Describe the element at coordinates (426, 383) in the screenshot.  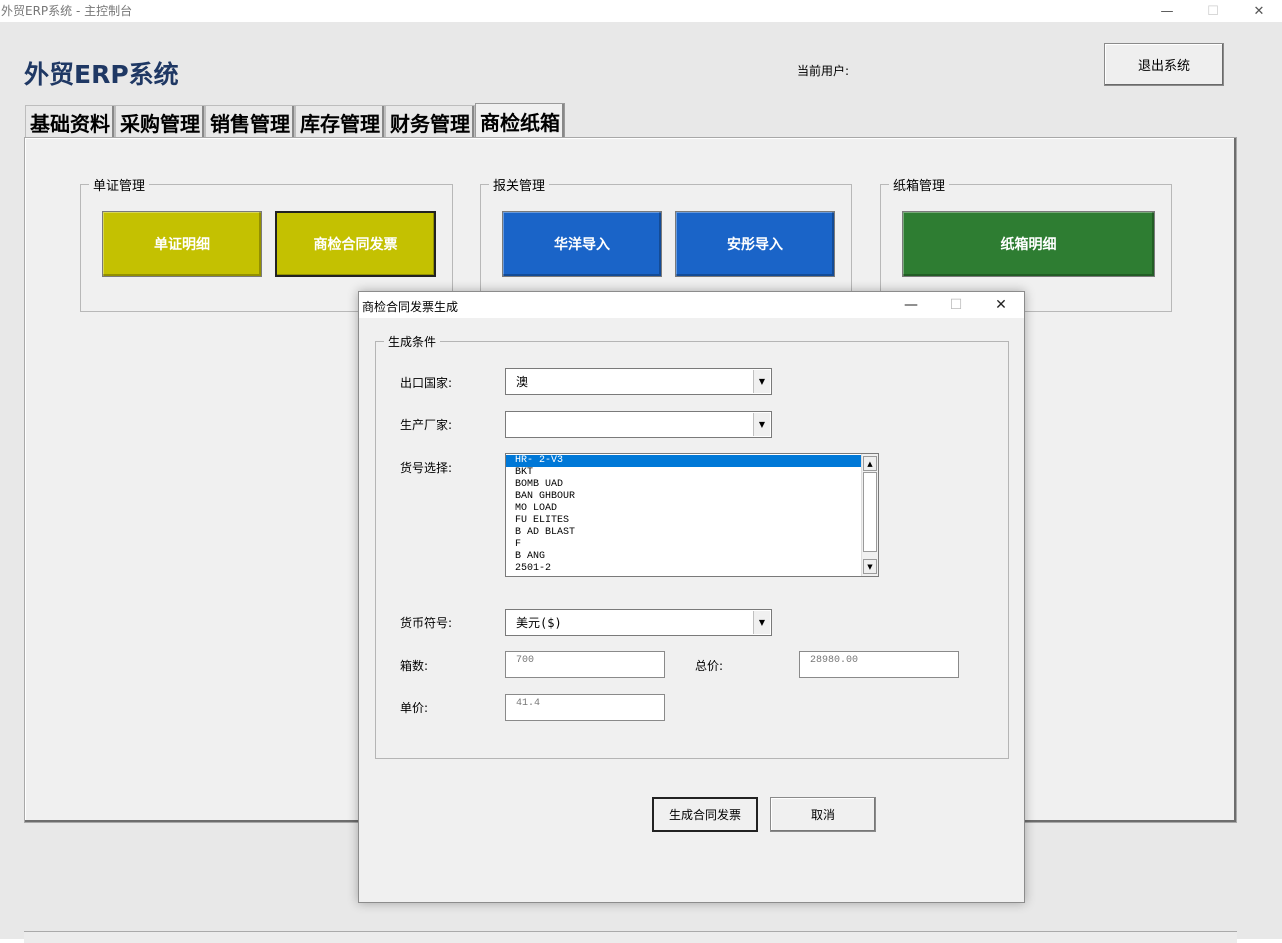
I see `export-country-label: 出口国家:` at that location.